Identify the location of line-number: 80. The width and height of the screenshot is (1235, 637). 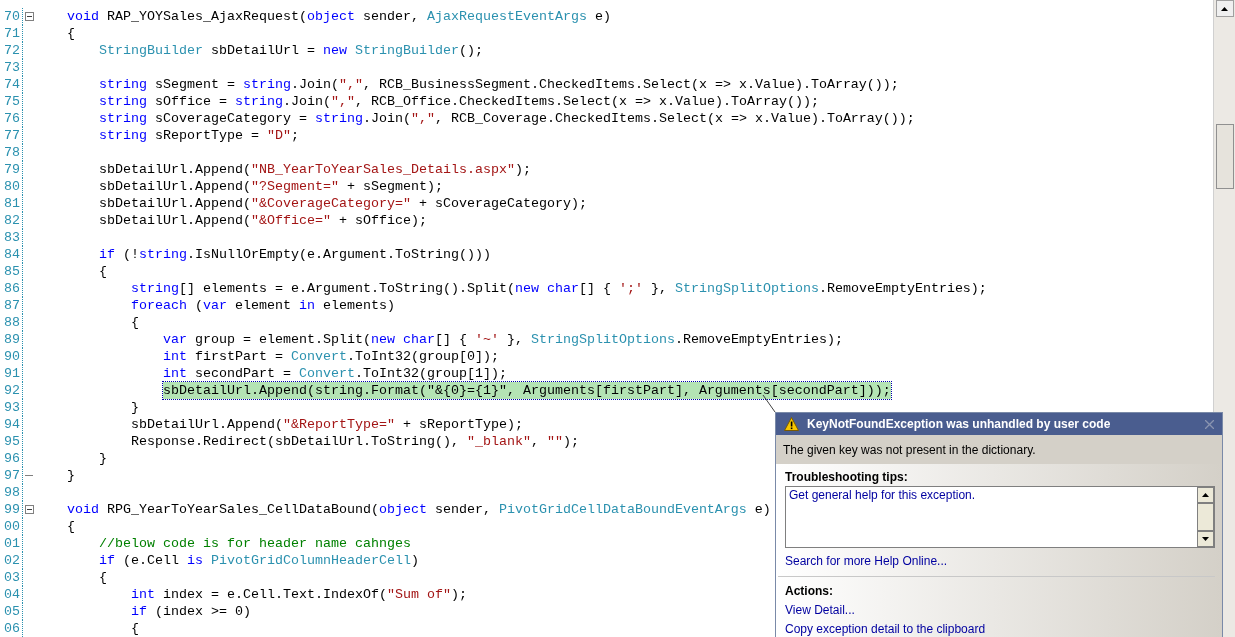
(11, 186).